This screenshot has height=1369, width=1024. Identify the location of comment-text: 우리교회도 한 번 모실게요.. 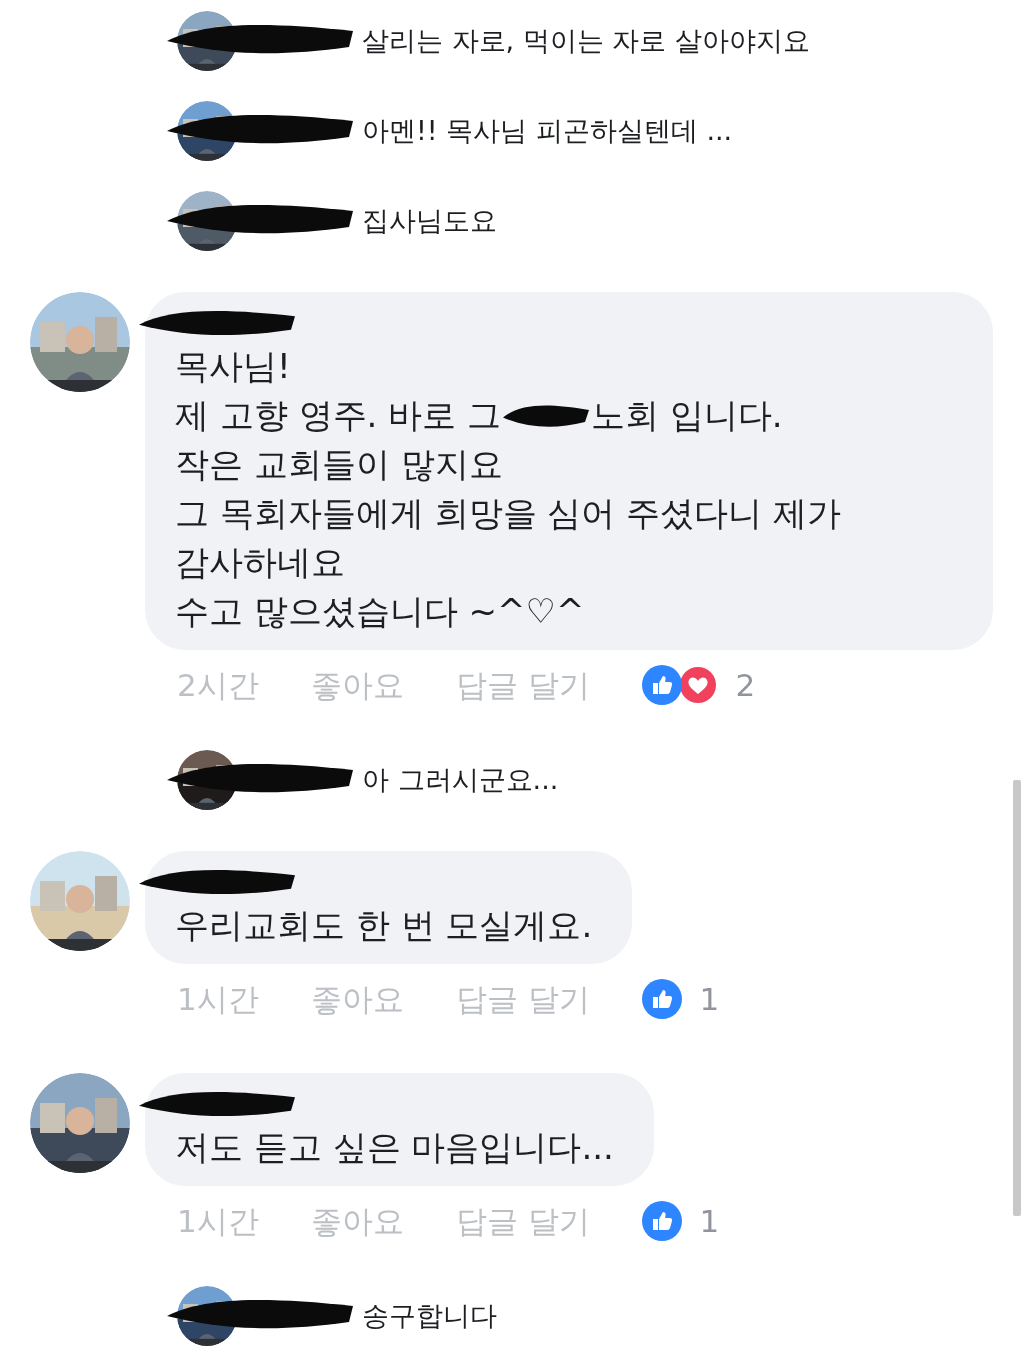
(384, 925).